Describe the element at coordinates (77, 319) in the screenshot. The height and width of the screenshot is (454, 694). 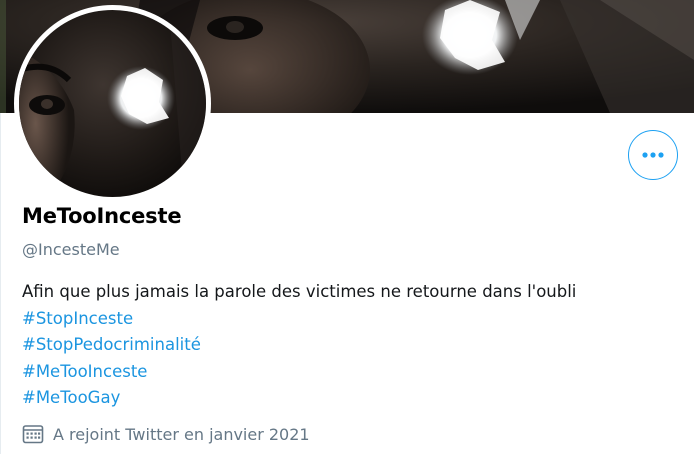
I see `hashtag-link: #StopInceste` at that location.